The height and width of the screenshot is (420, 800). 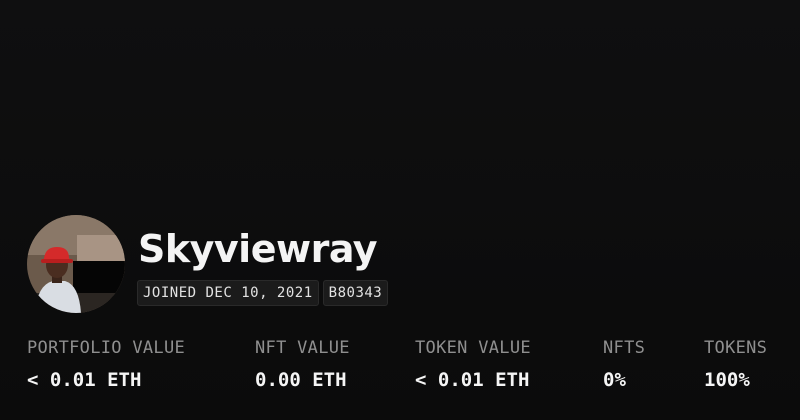 What do you see at coordinates (614, 380) in the screenshot?
I see `stat-value: 0%` at bounding box center [614, 380].